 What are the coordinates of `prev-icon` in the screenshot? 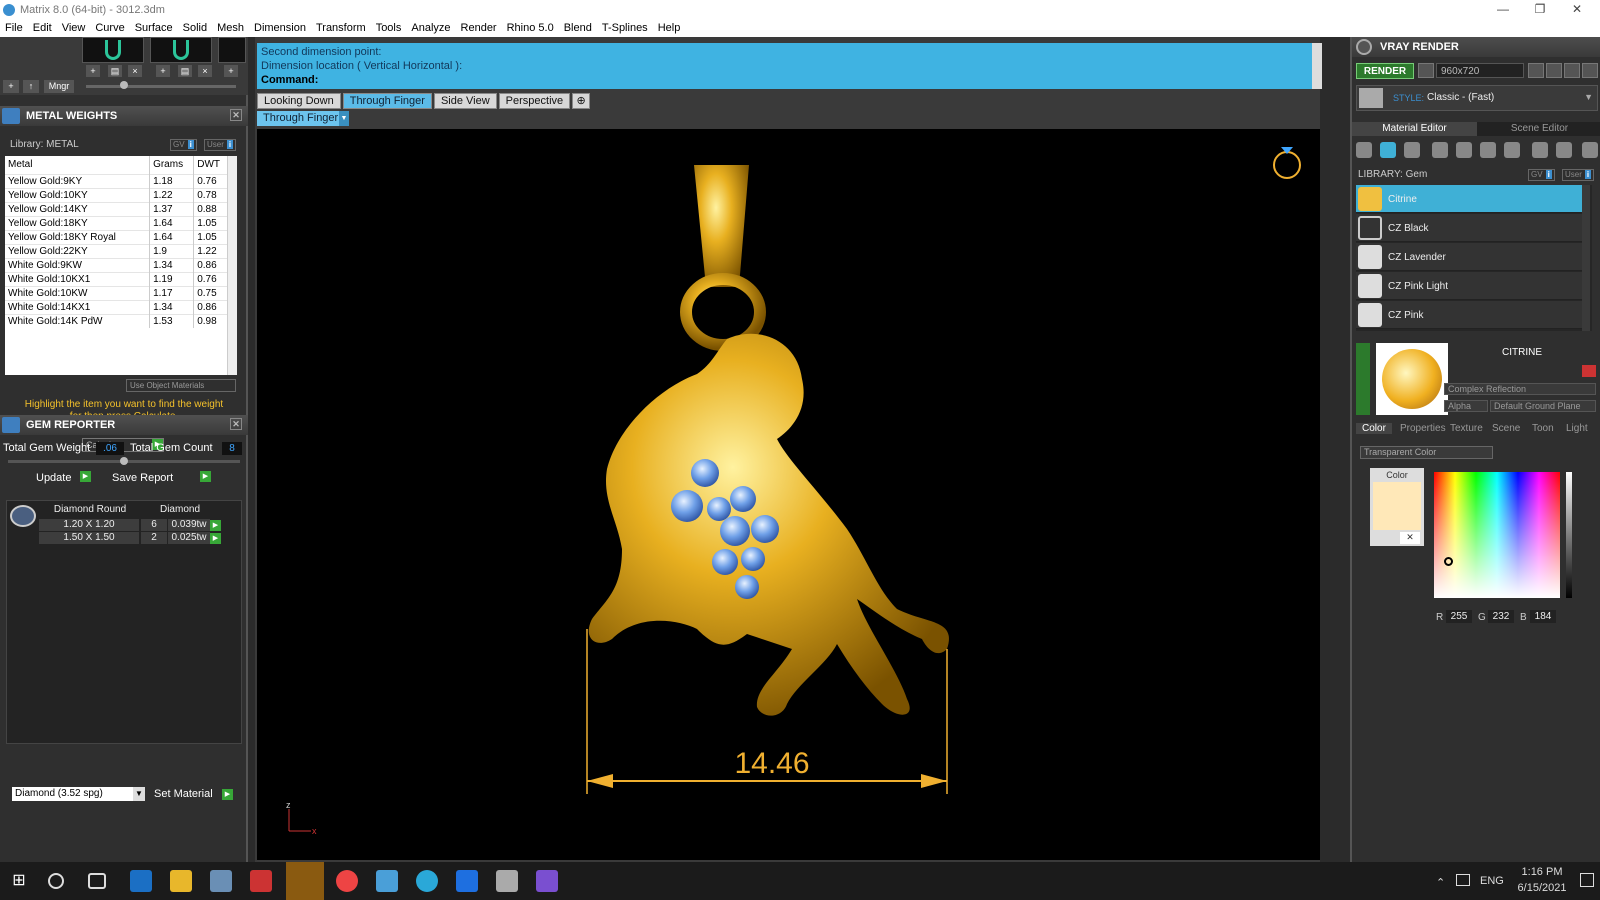 It's located at (1536, 70).